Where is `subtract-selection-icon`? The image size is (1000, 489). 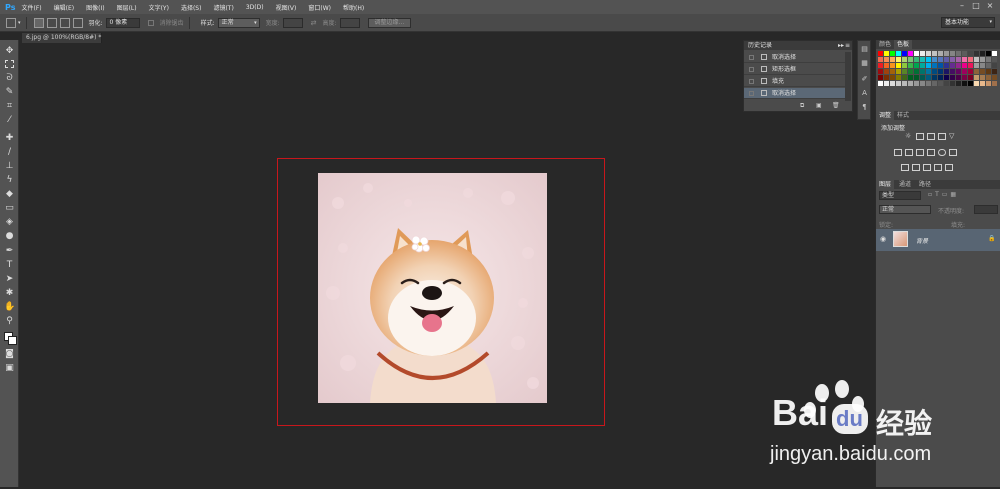
subtract-selection-icon is located at coordinates (64, 22).